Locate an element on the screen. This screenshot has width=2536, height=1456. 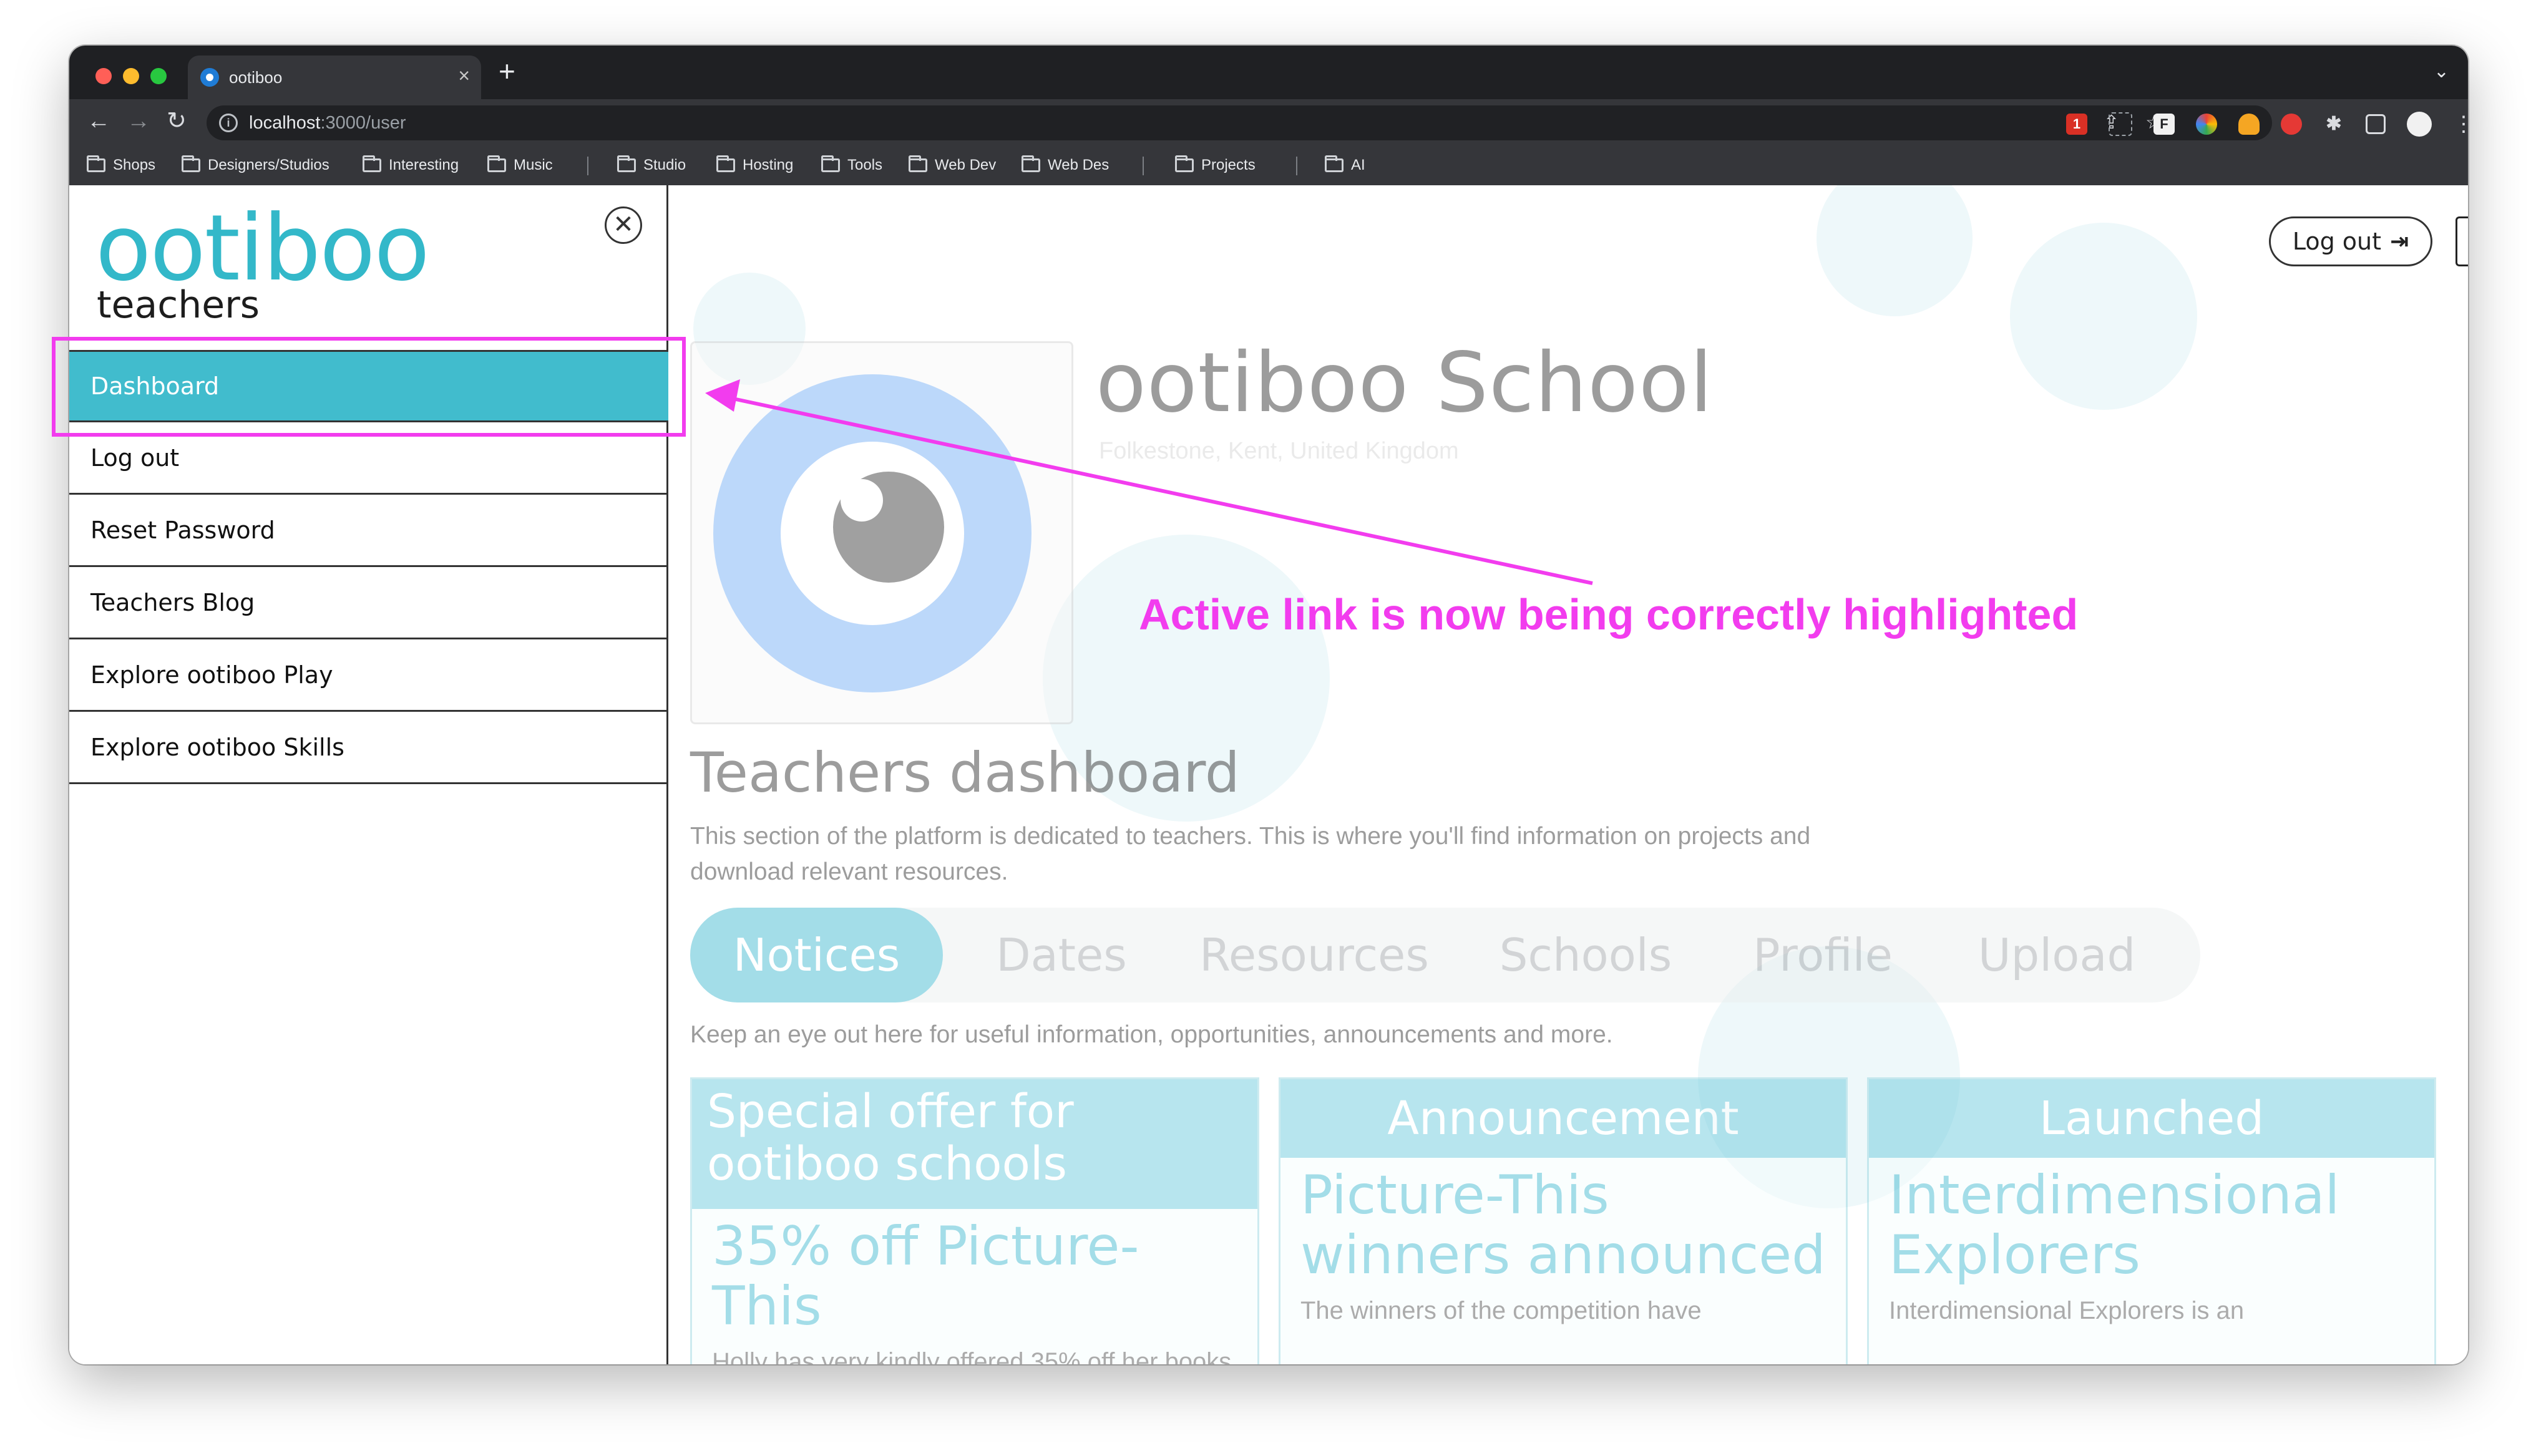
annotation-arrow-line is located at coordinates (1161, 490).